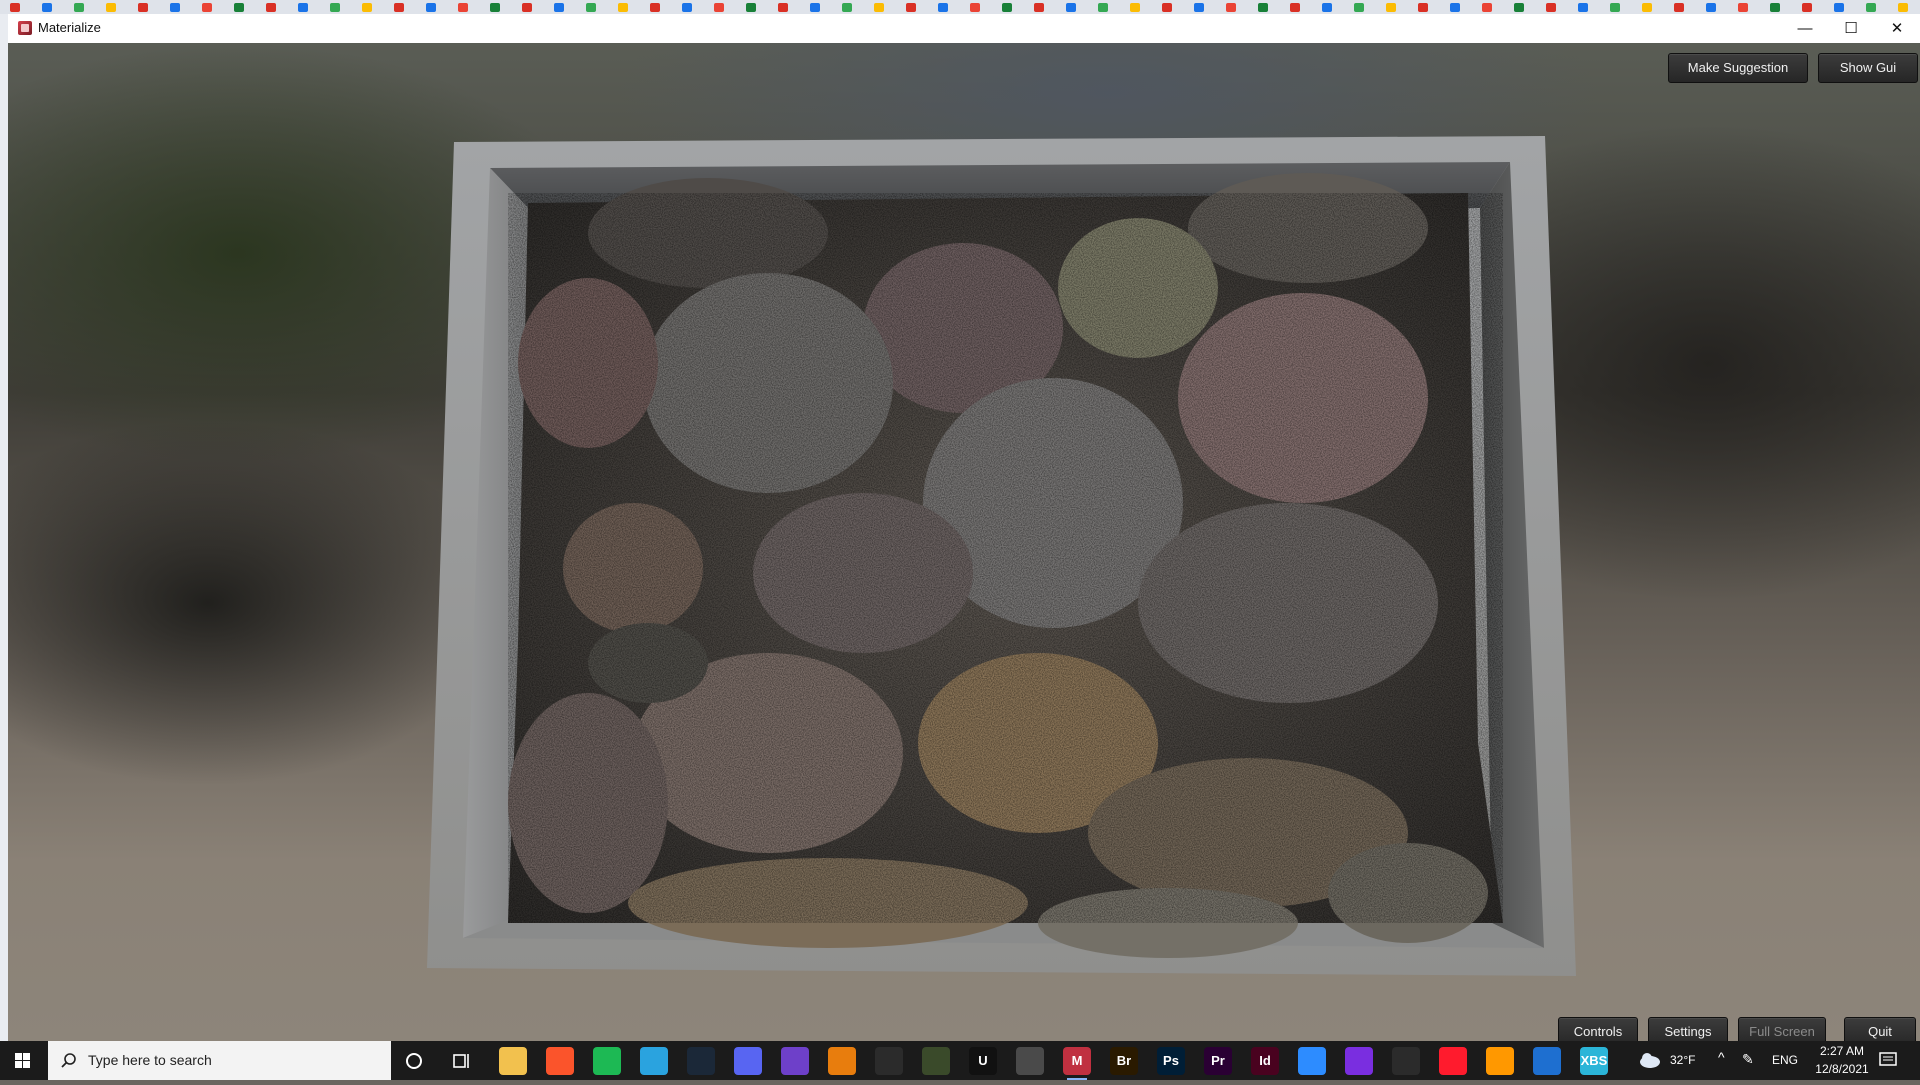  I want to click on quit-button: Quit, so click(1880, 1029).